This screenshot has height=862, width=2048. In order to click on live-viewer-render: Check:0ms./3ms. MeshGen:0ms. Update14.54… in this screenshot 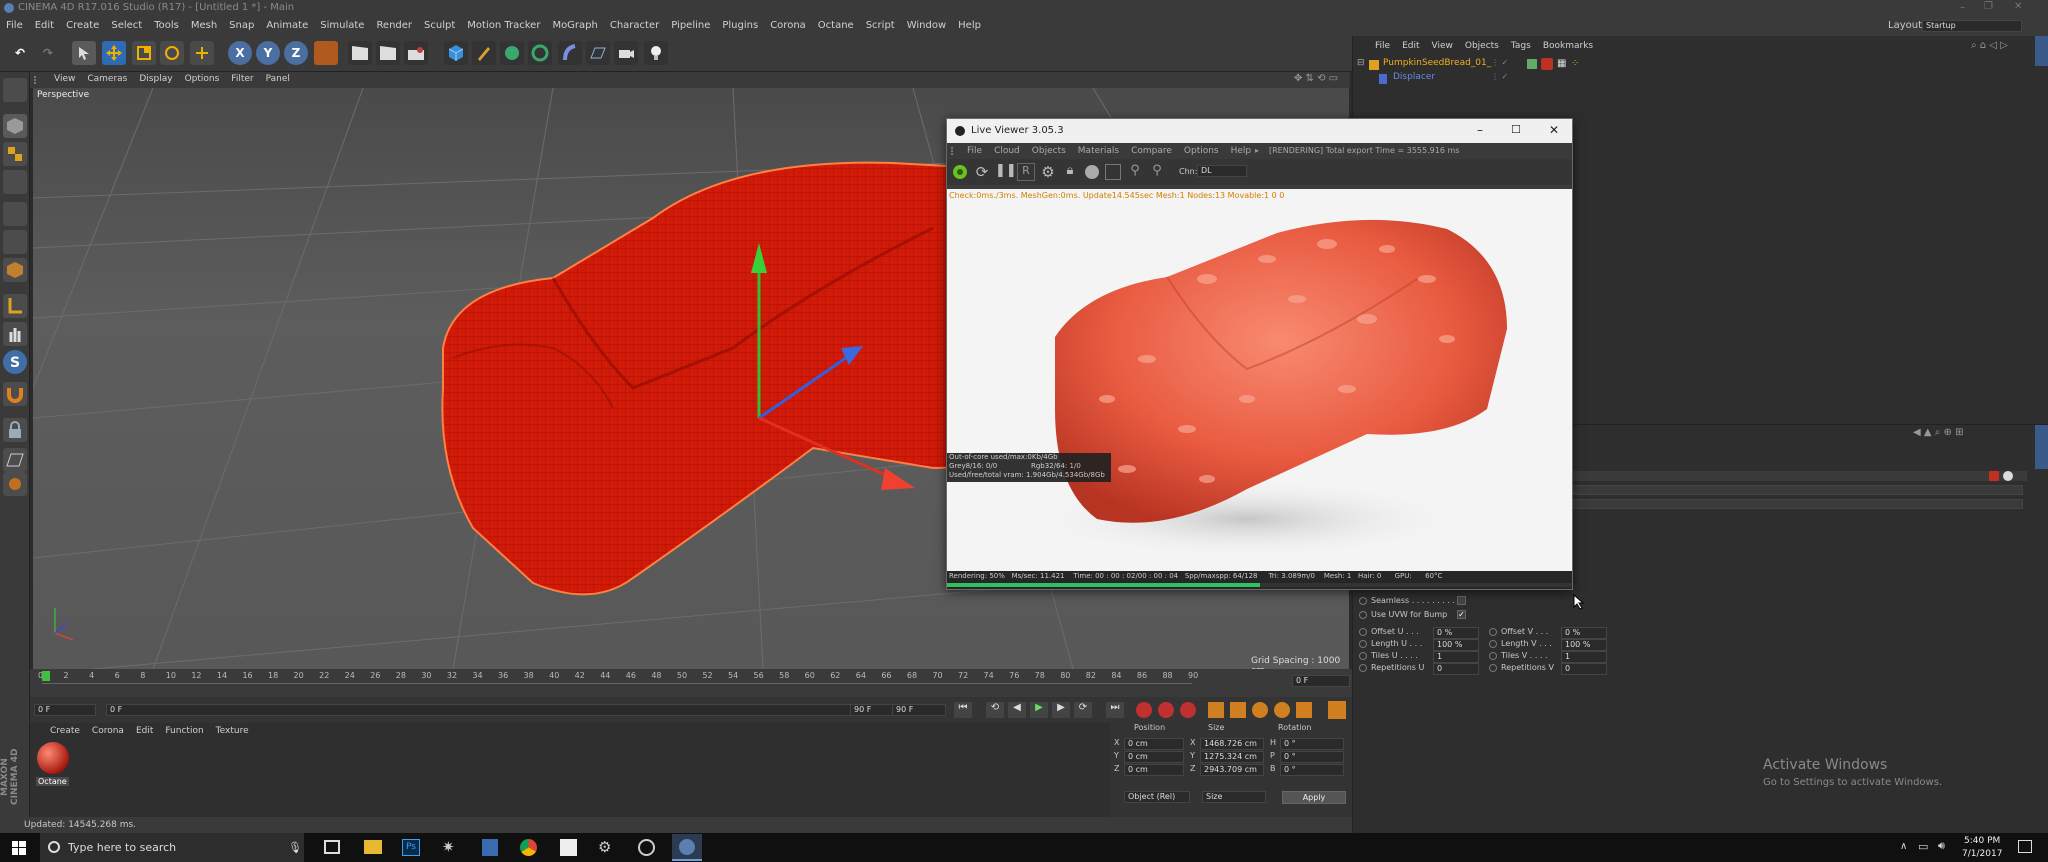, I will do `click(1259, 380)`.